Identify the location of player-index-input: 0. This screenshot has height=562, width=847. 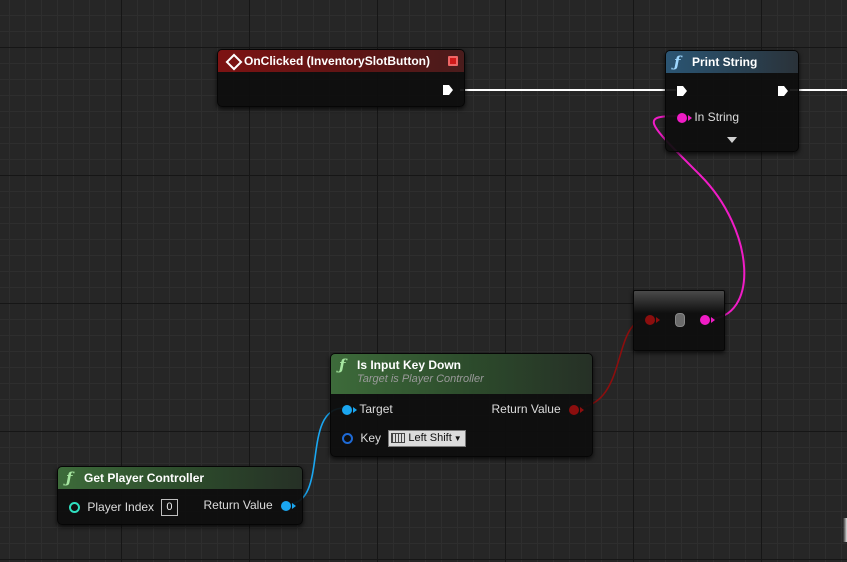
(169, 508).